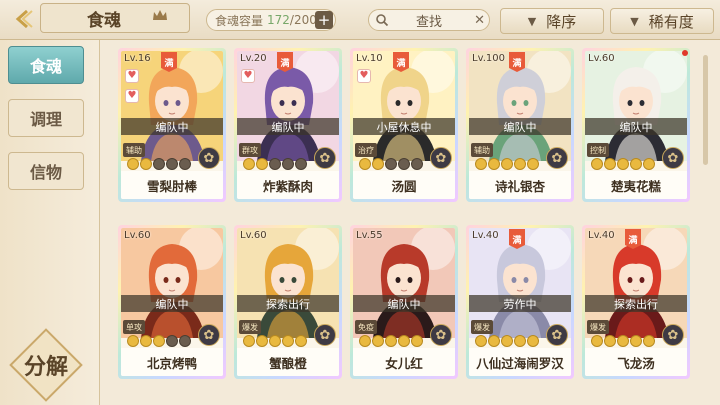 The height and width of the screenshot is (405, 720). What do you see at coordinates (253, 58) in the screenshot?
I see `level-label: Lv.20` at bounding box center [253, 58].